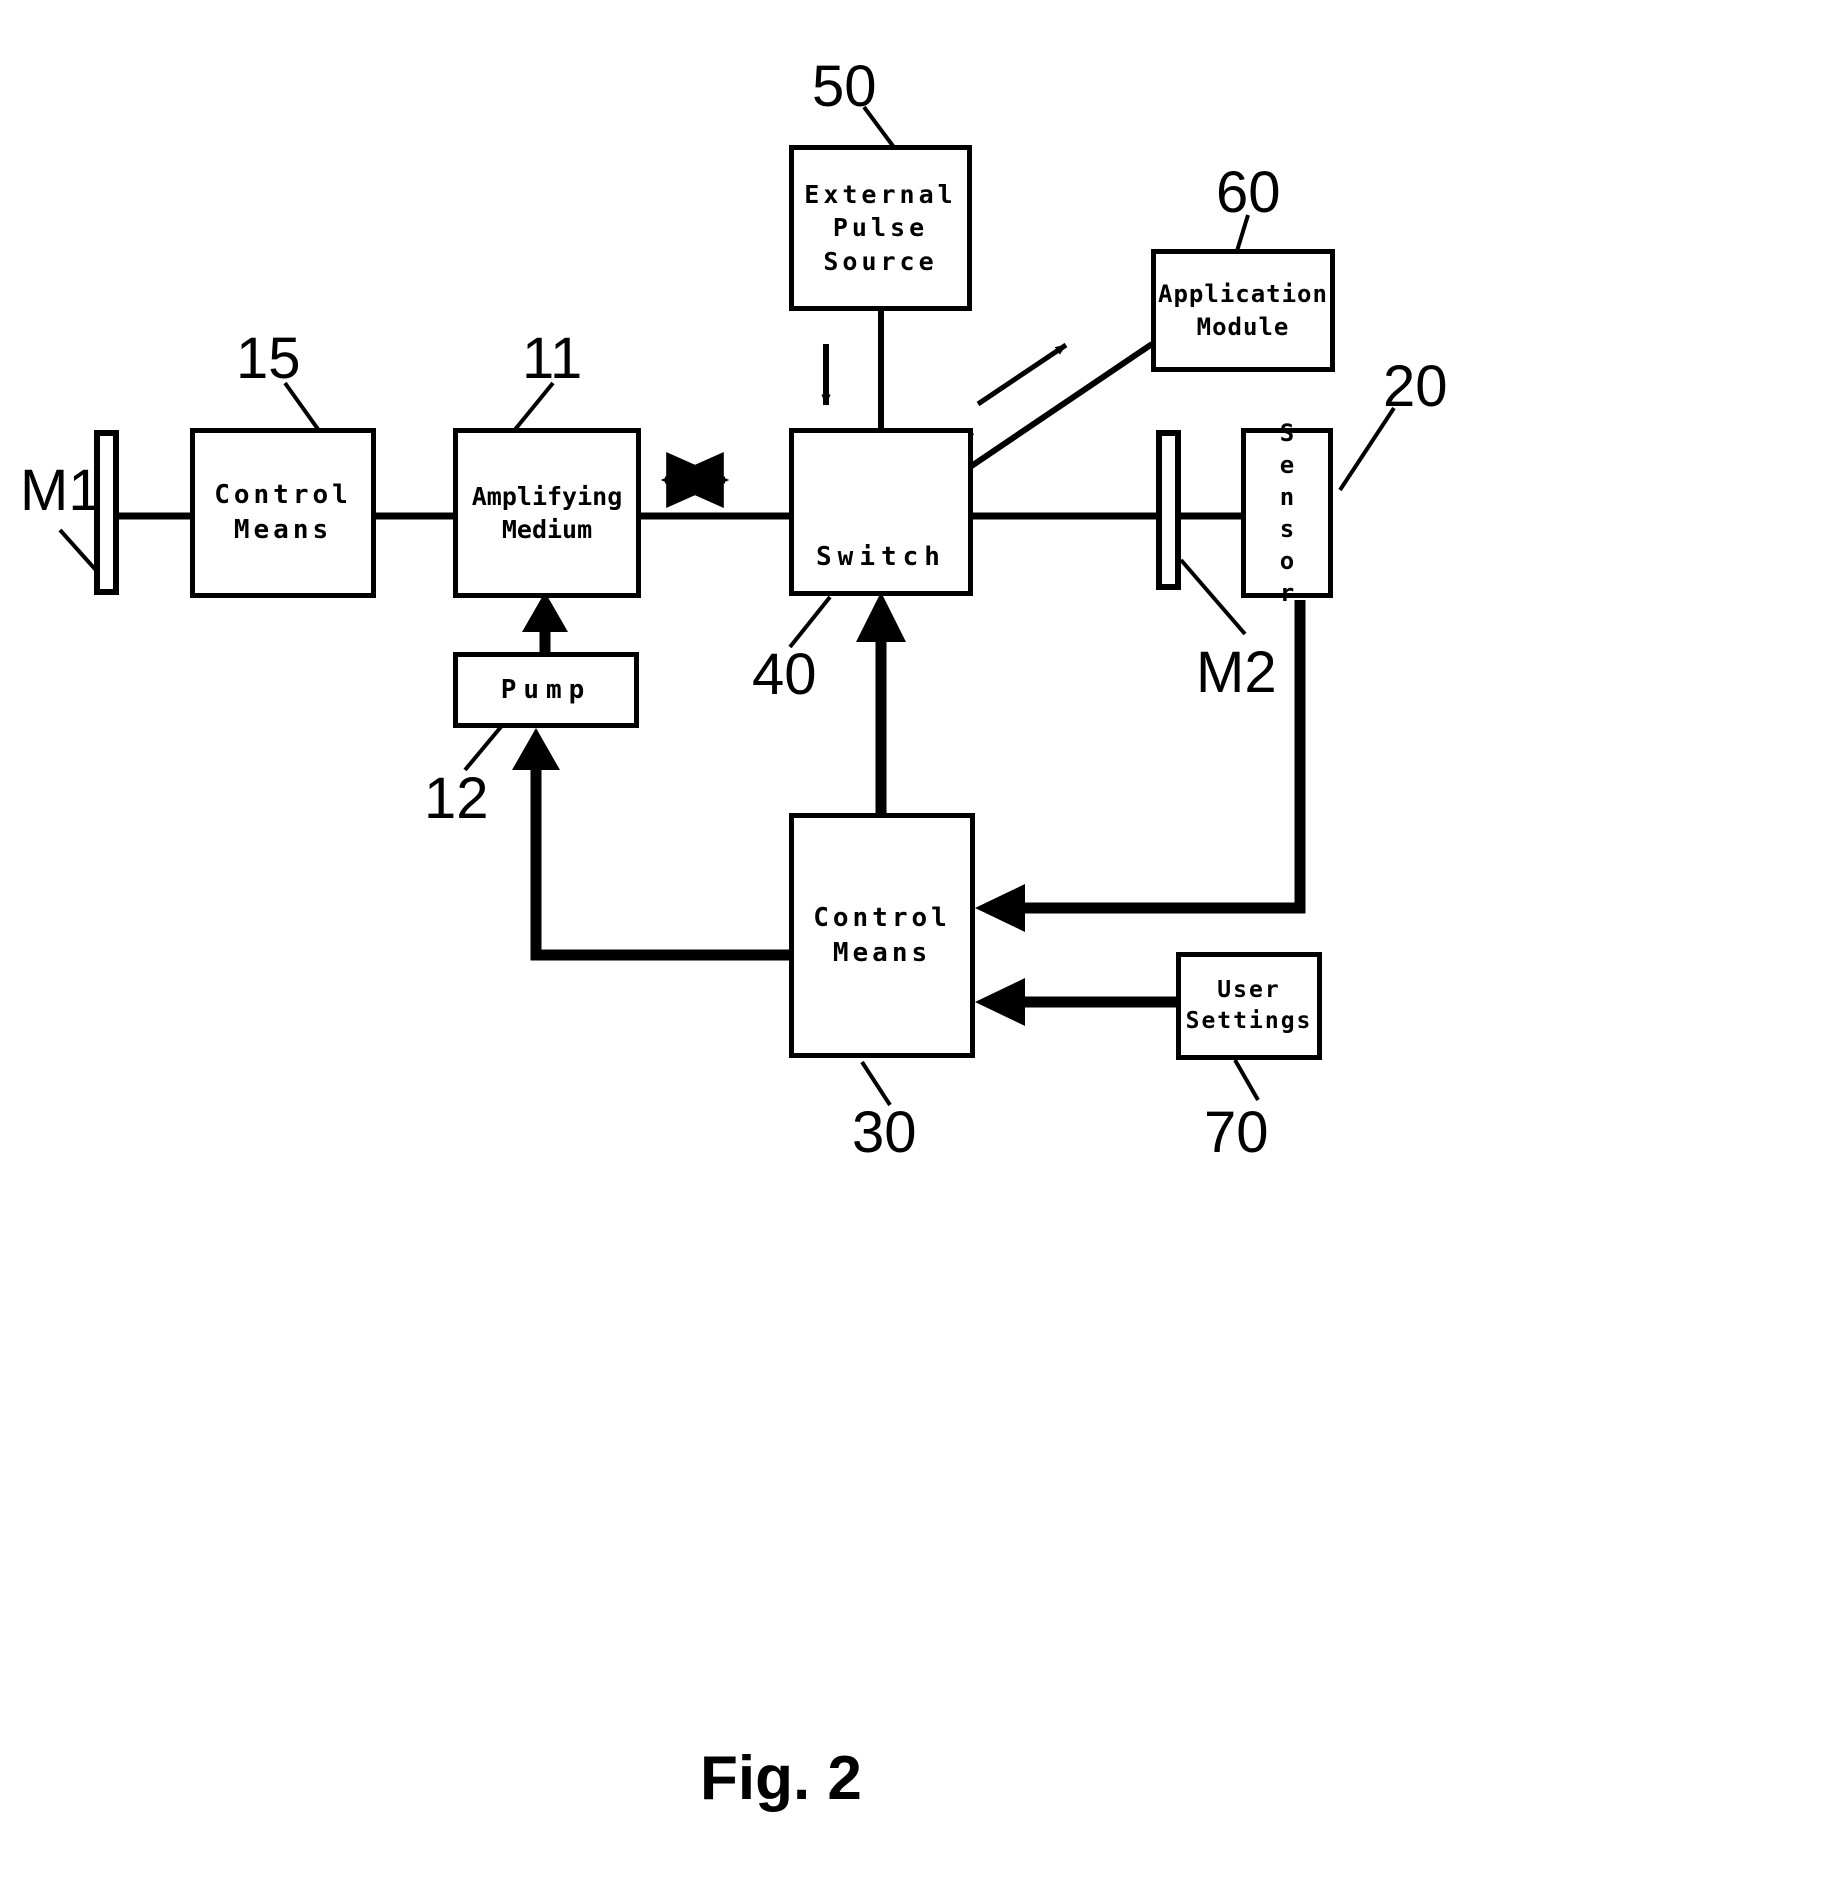  What do you see at coordinates (880, 194) in the screenshot?
I see `external-pulse-source-label-line-1: External` at bounding box center [880, 194].